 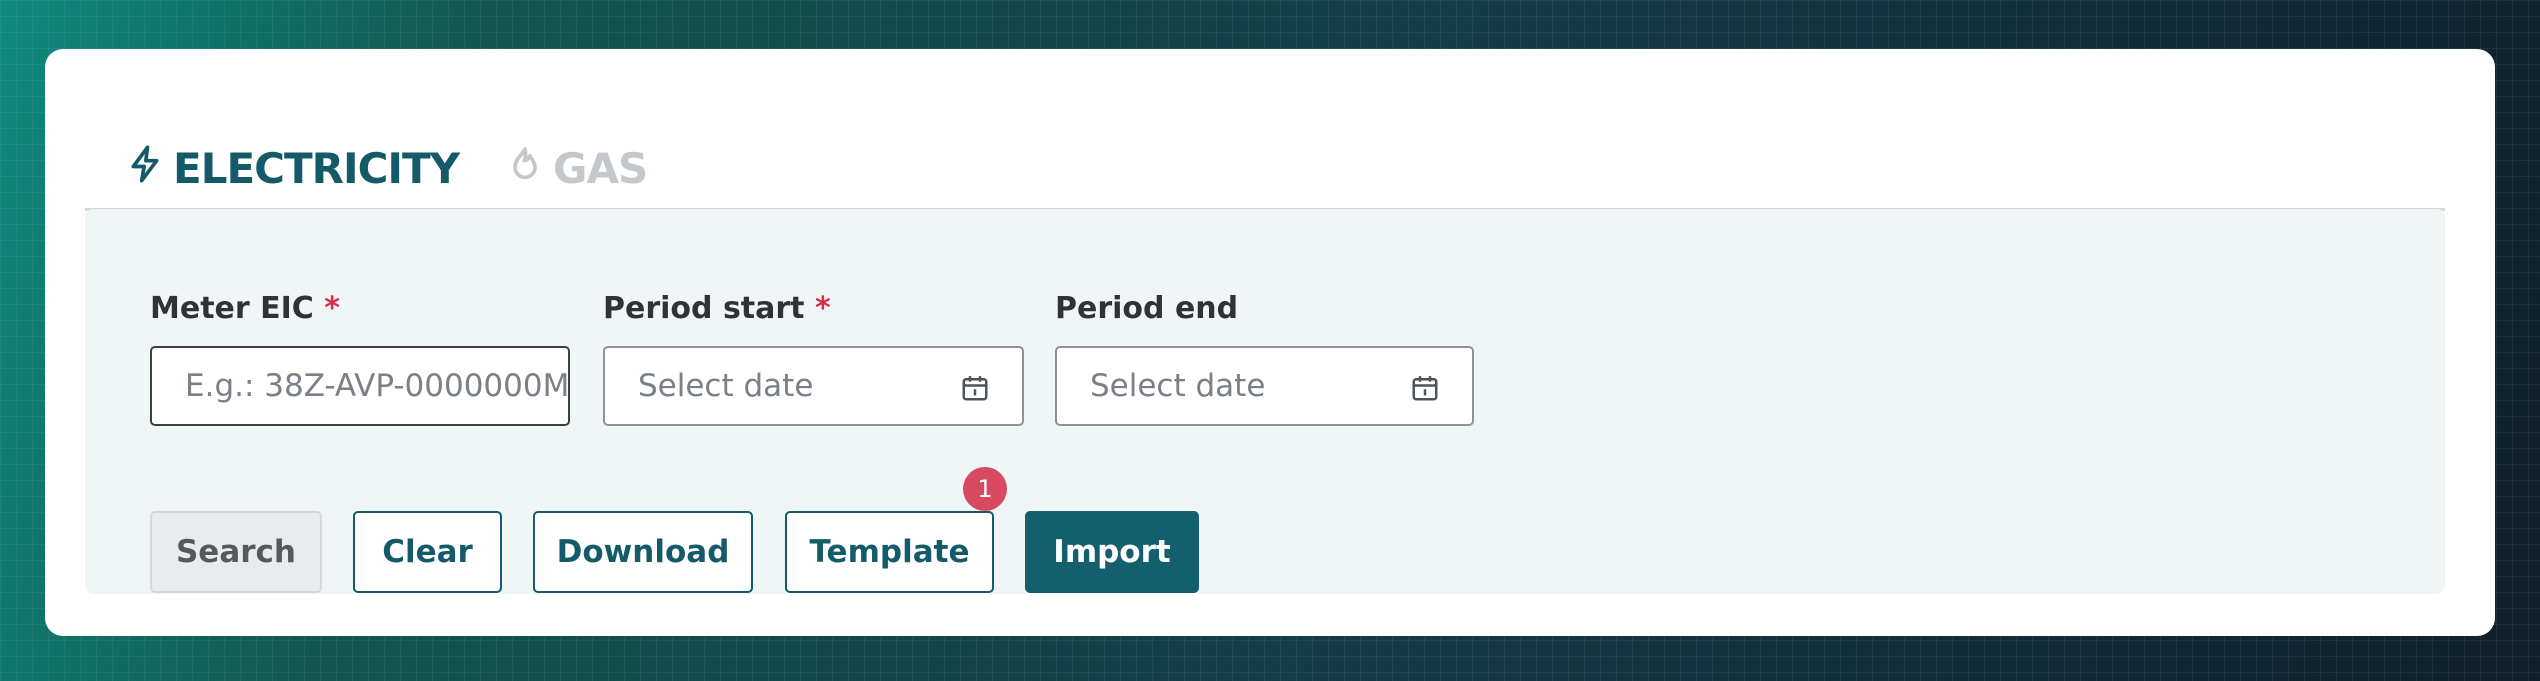 I want to click on flame-icon, so click(x=525, y=169).